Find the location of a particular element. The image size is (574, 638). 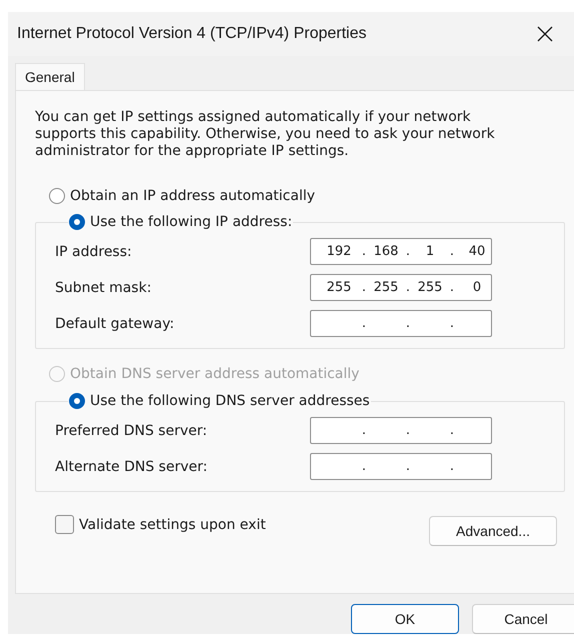

ip-address-field: 255 . 255 . 255 . 0 is located at coordinates (401, 287).